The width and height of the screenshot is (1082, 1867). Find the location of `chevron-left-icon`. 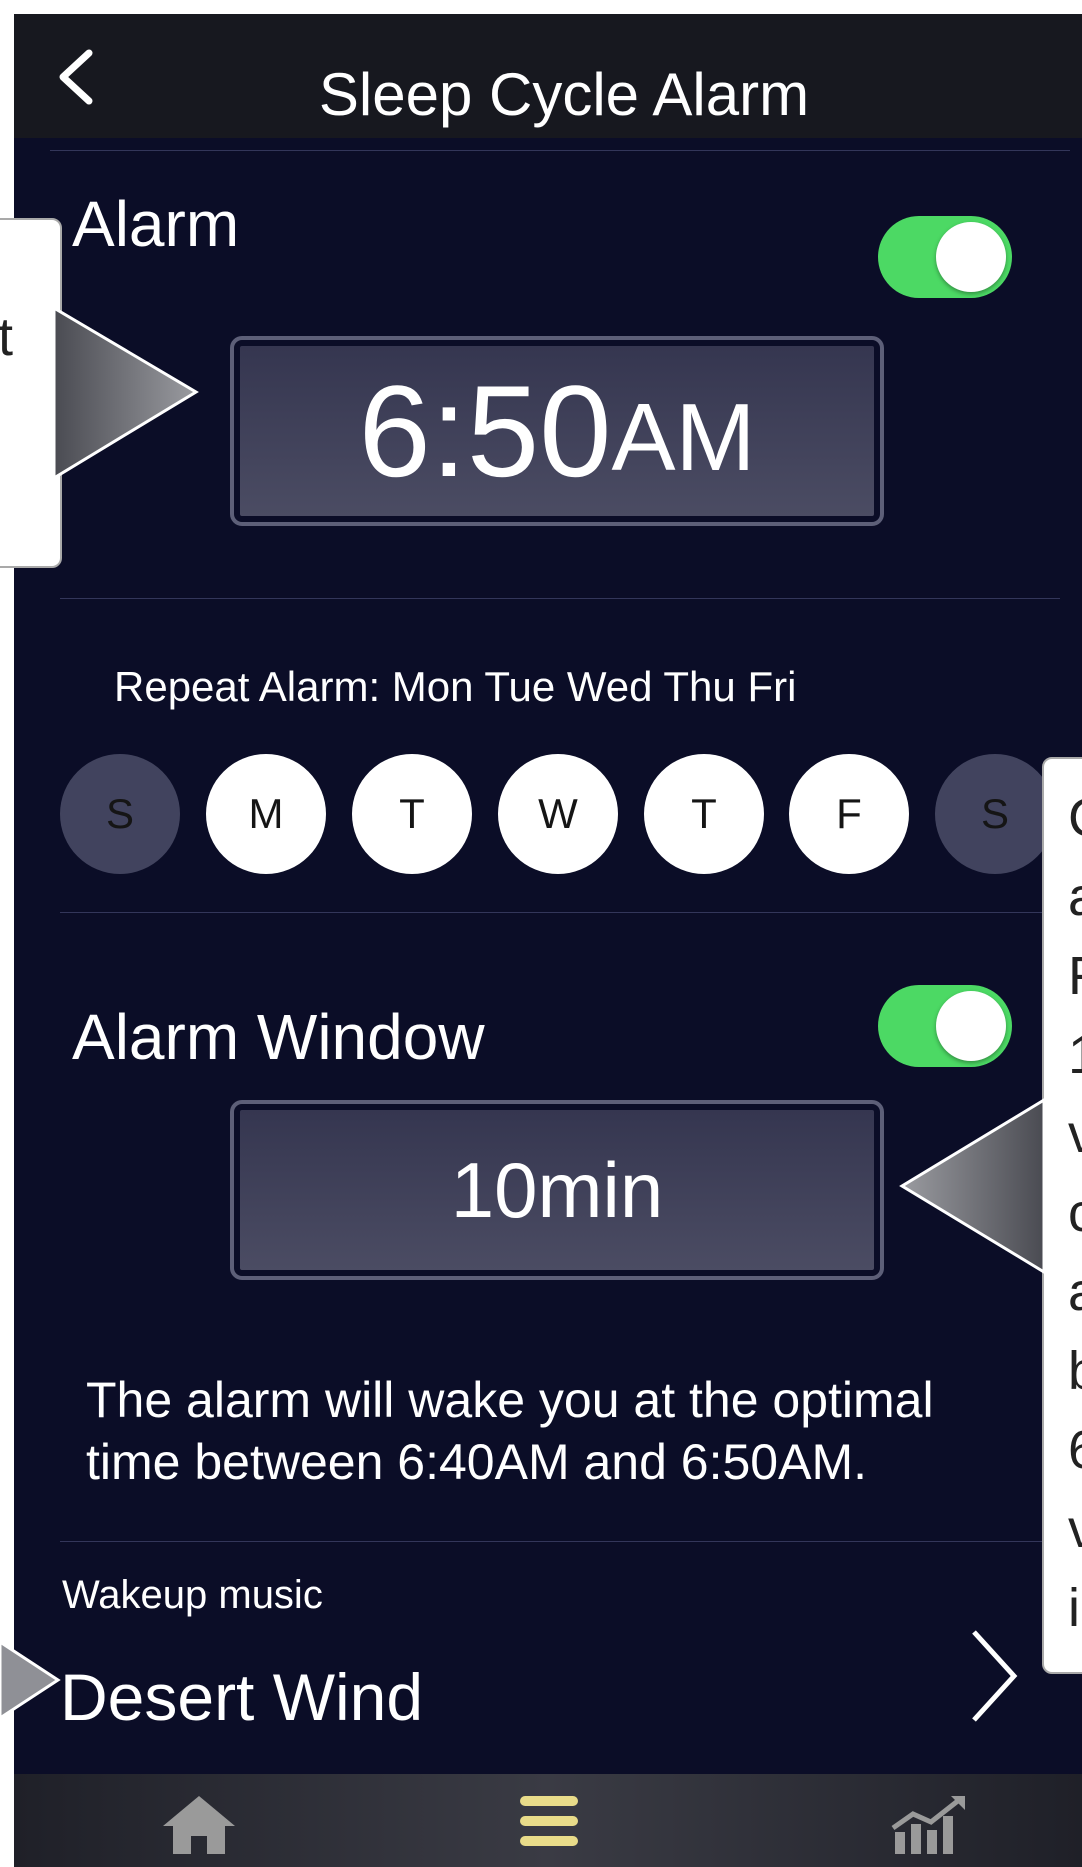

chevron-left-icon is located at coordinates (76, 77).